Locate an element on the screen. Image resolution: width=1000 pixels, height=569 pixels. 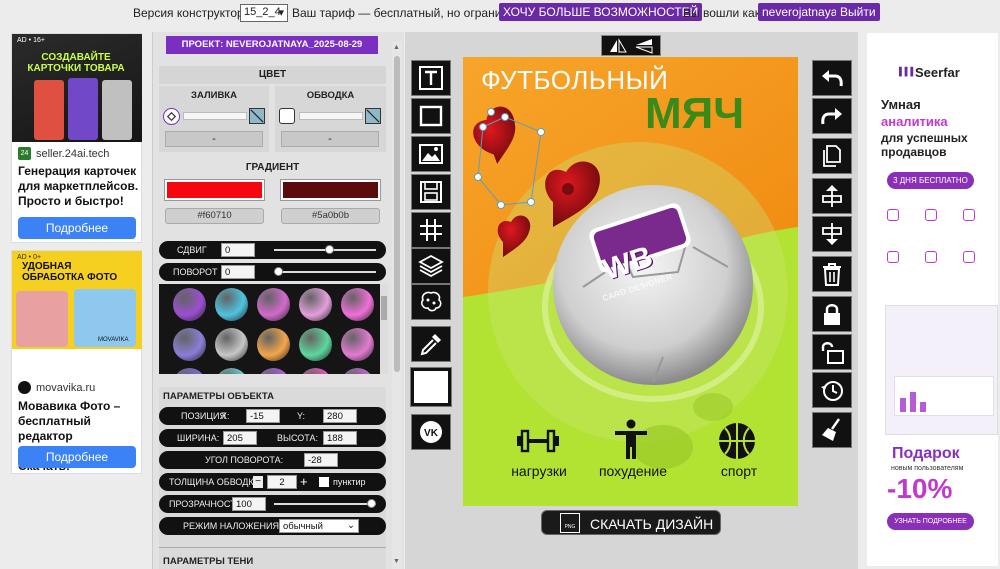
color-swatch is located at coordinates (431, 387).